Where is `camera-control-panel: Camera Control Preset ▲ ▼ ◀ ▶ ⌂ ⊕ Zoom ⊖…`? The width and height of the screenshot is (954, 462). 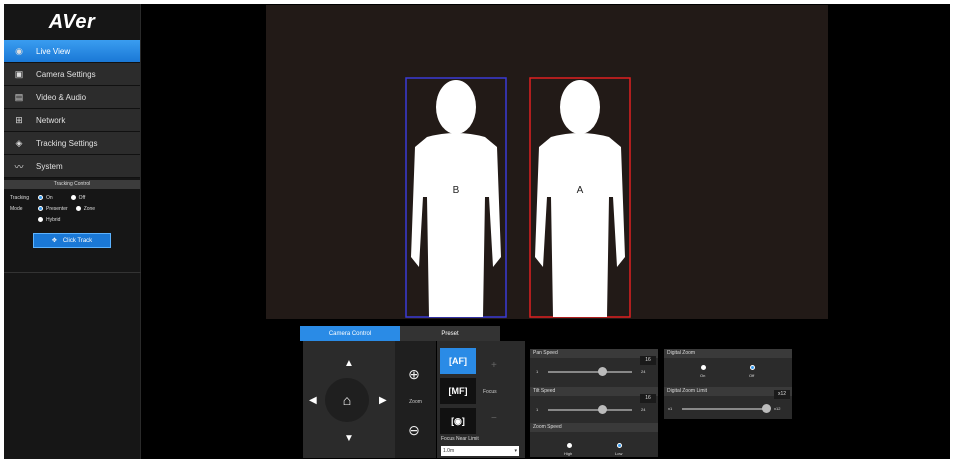 camera-control-panel: Camera Control Preset ▲ ▼ ◀ ▶ ⌂ ⊕ Zoom ⊖… is located at coordinates (547, 392).